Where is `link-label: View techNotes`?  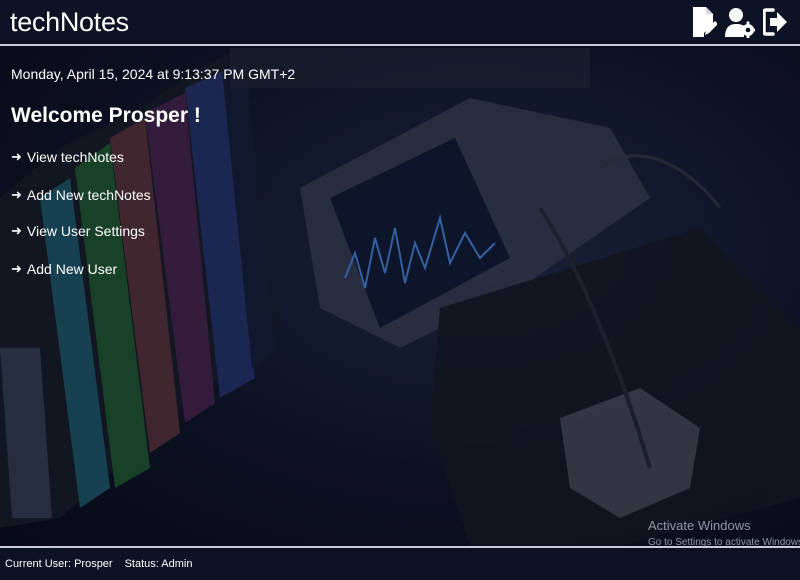
link-label: View techNotes is located at coordinates (75, 157).